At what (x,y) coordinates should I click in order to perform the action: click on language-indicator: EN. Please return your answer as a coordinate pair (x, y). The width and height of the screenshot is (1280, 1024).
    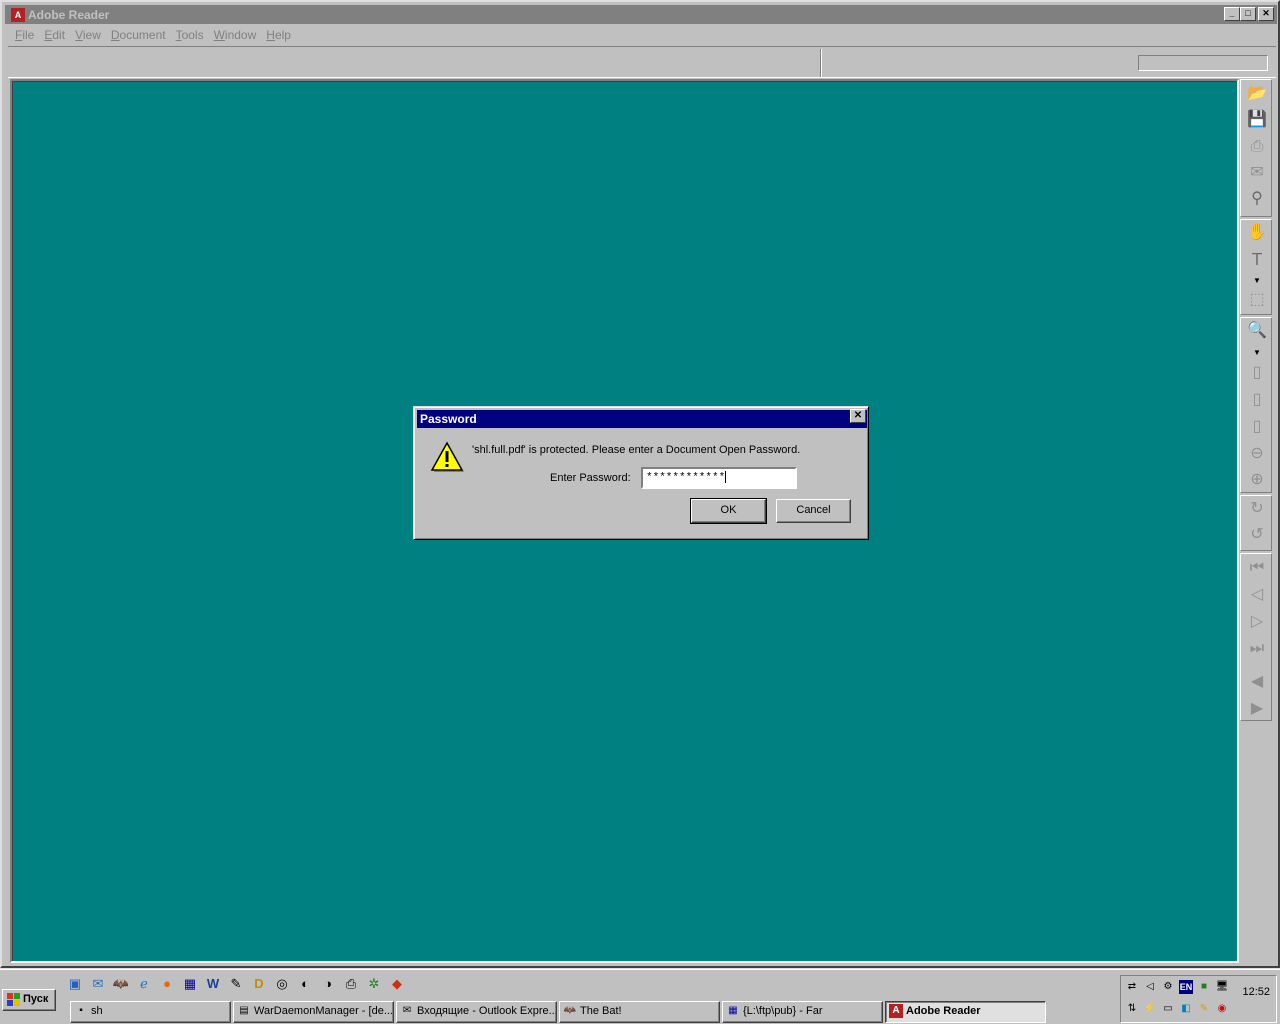
    Looking at the image, I should click on (1186, 987).